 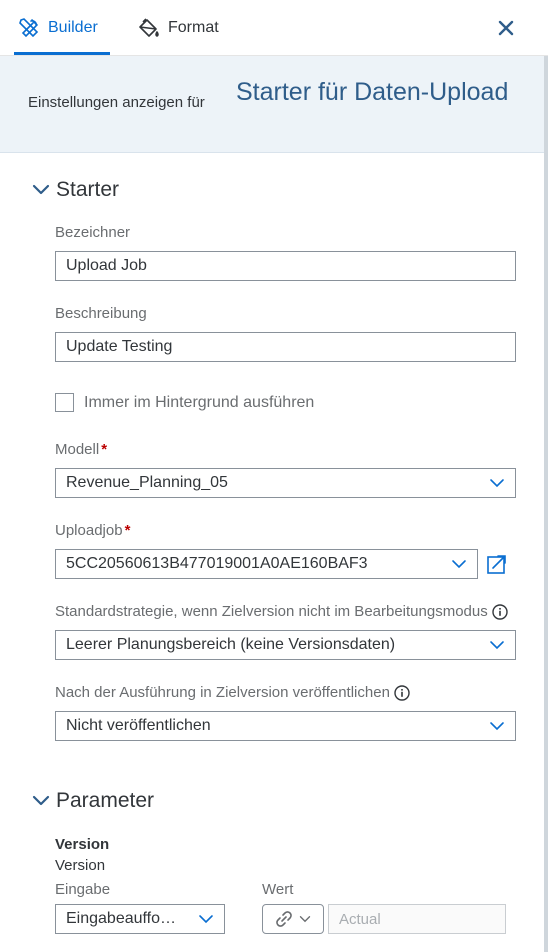 What do you see at coordinates (285, 483) in the screenshot?
I see `modell-select: Revenue_Planning_05` at bounding box center [285, 483].